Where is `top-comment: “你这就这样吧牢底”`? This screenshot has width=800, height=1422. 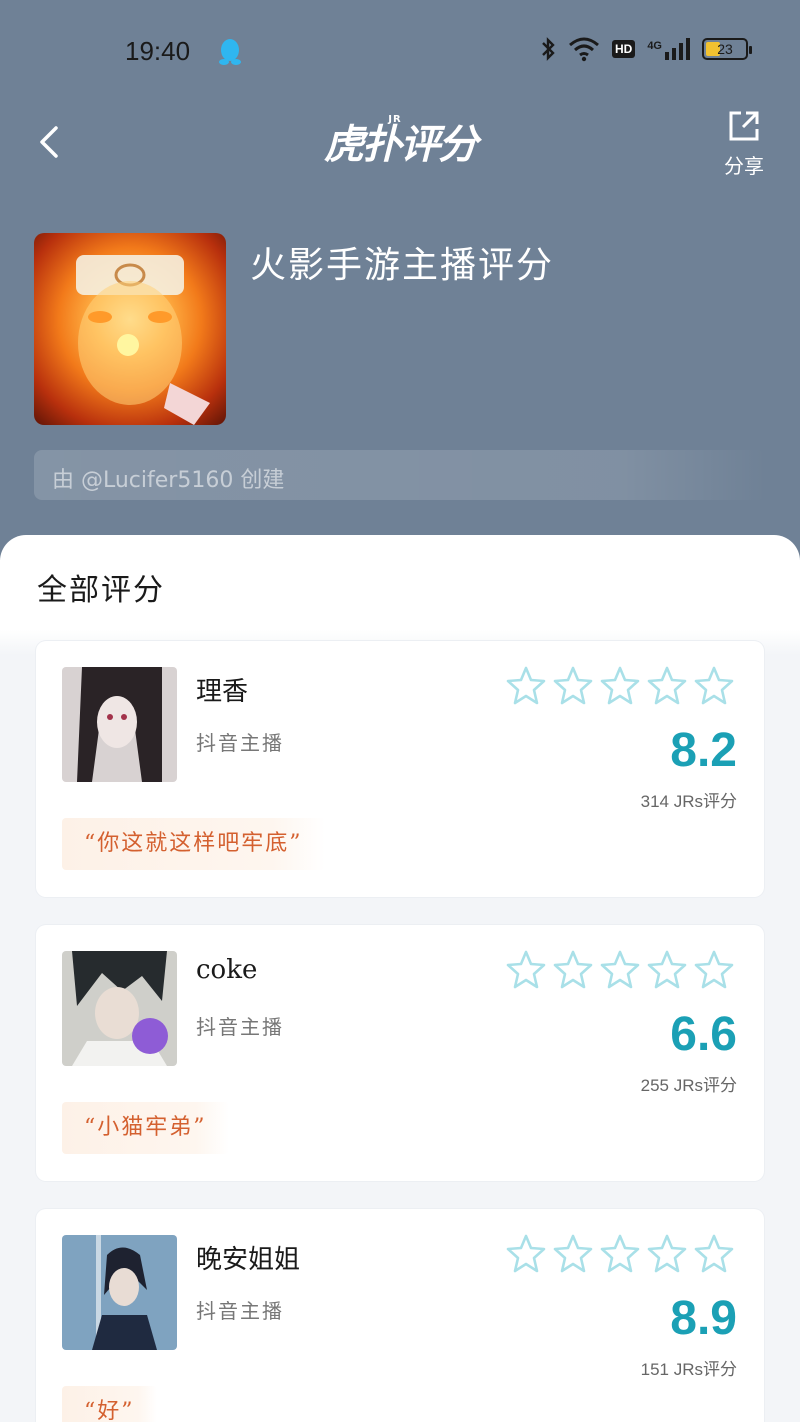 top-comment: “你这就这样吧牢底” is located at coordinates (193, 844).